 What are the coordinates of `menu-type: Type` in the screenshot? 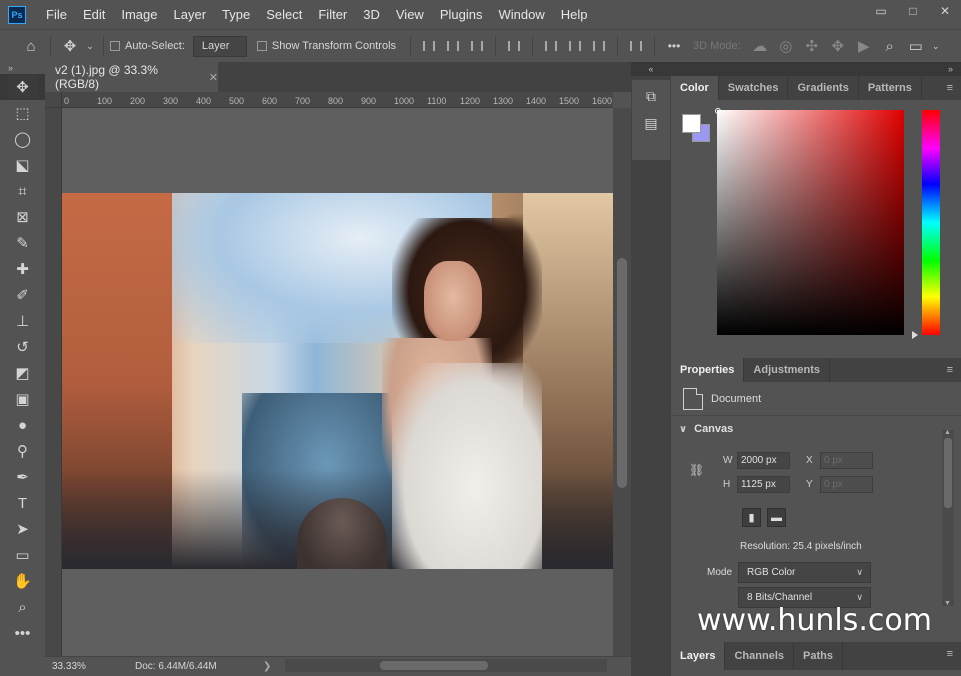 It's located at (236, 14).